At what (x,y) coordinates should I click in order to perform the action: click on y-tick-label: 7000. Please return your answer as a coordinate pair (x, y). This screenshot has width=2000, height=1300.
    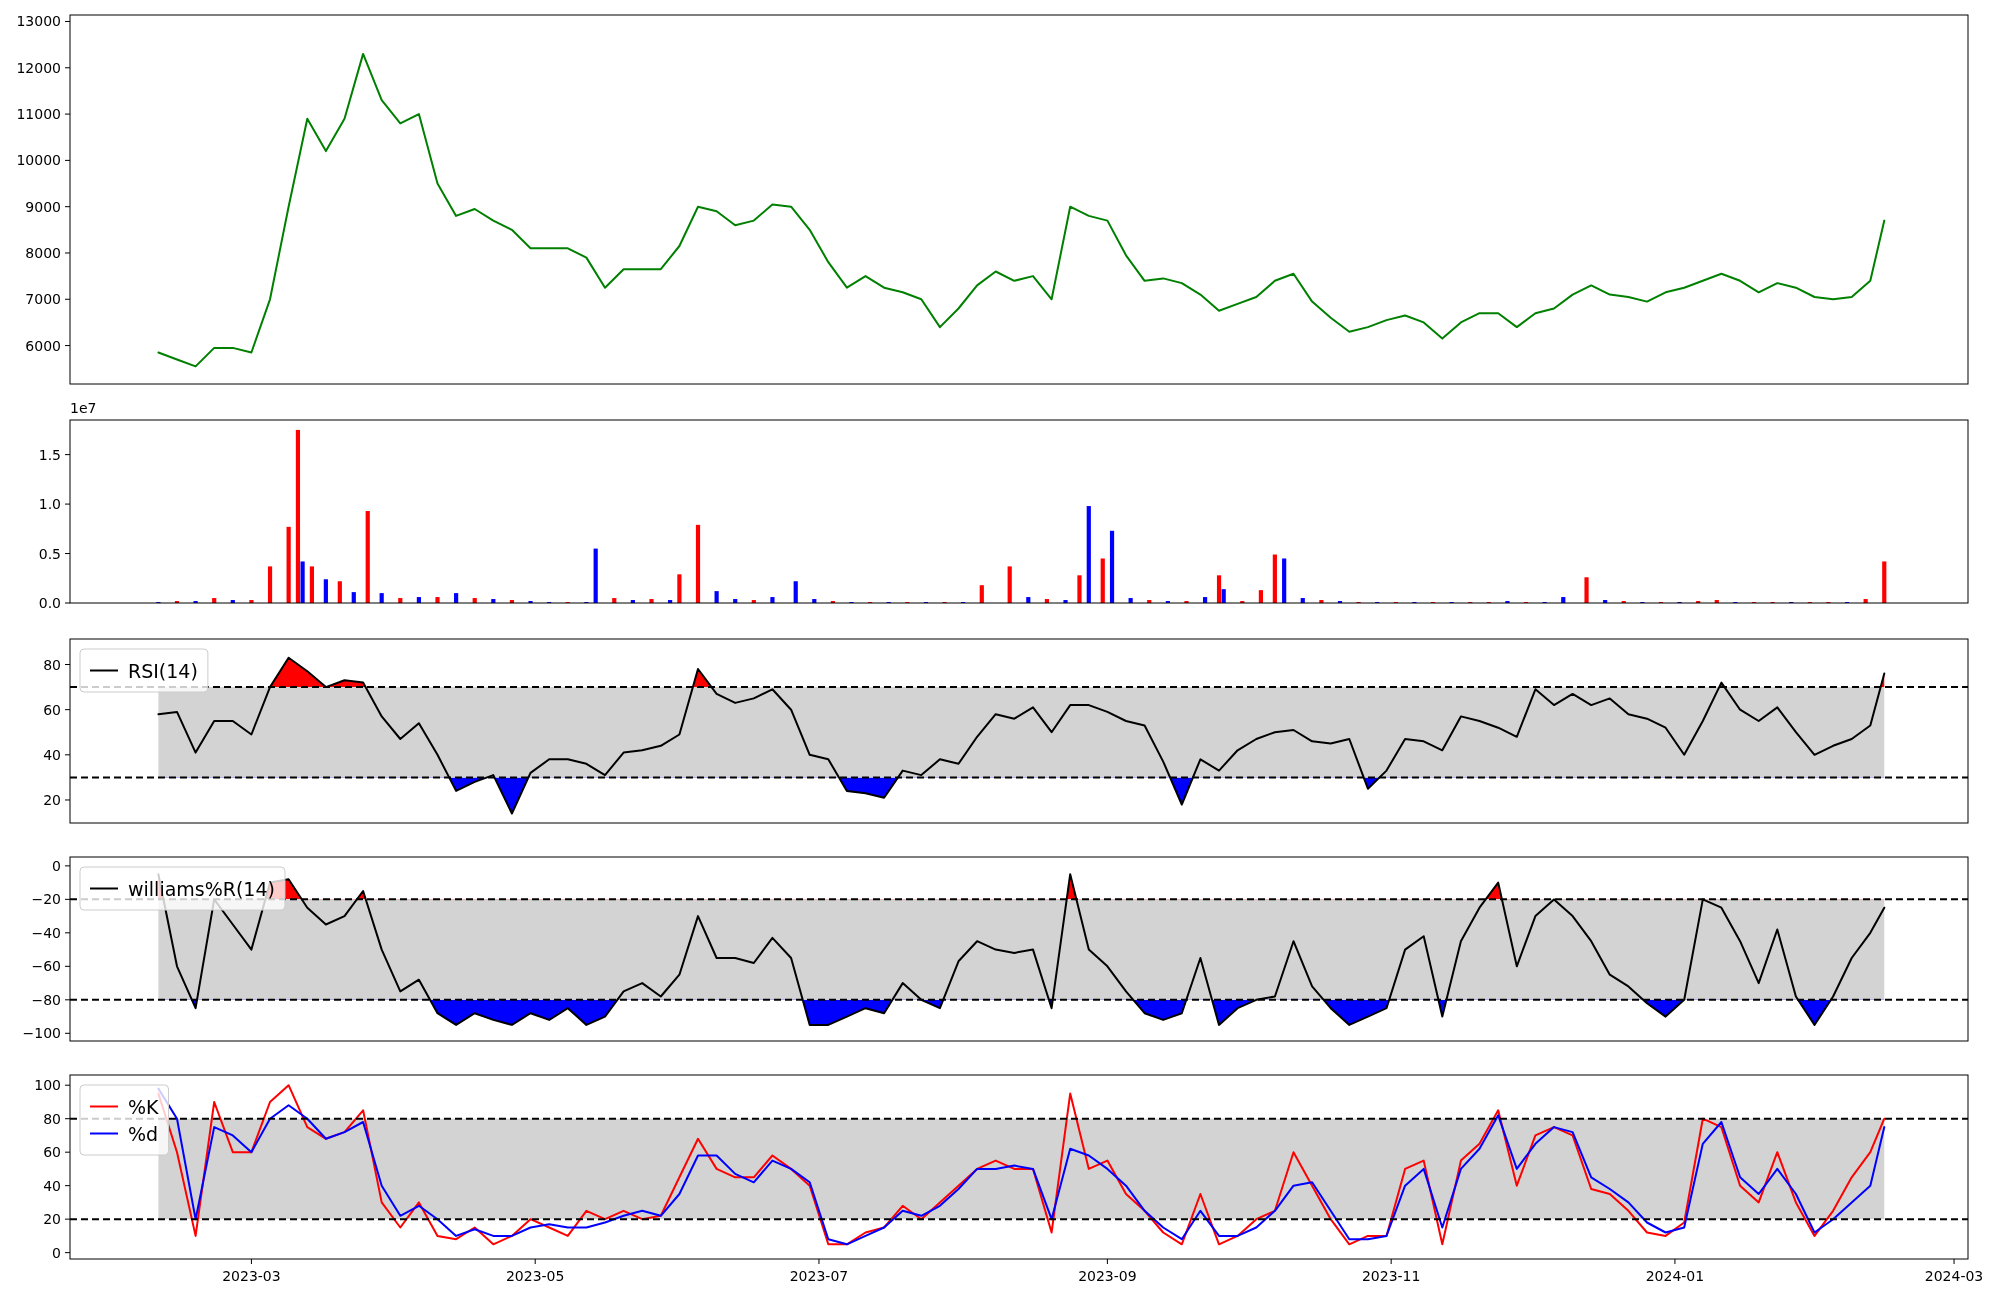
    Looking at the image, I should click on (43, 299).